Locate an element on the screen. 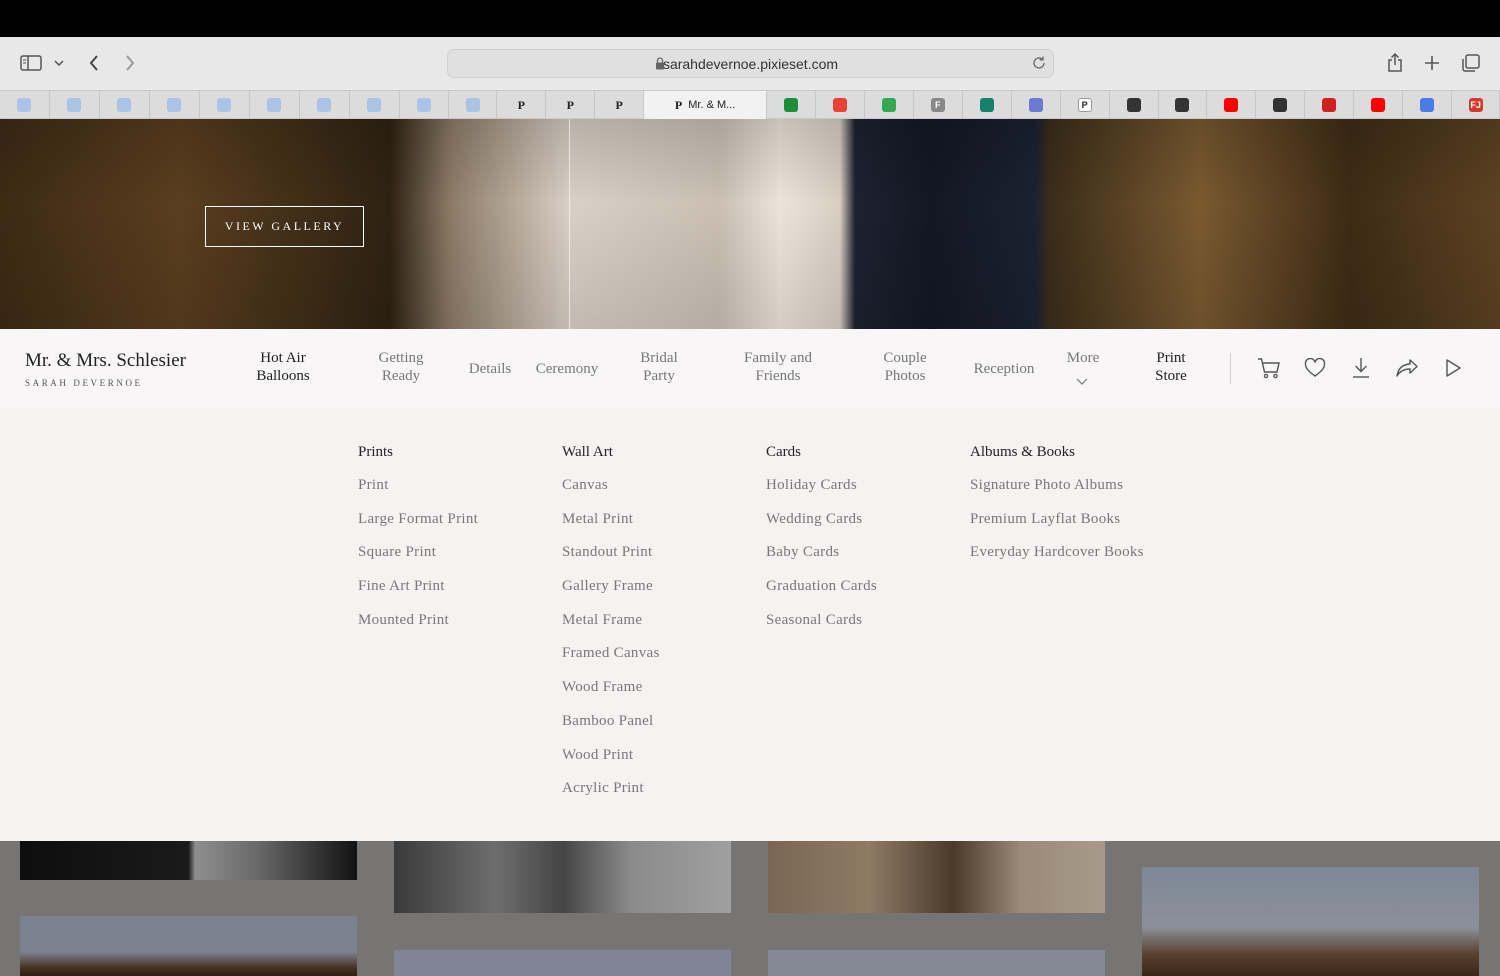 Image resolution: width=1500 pixels, height=976 pixels. nav-more: More is located at coordinates (1083, 358).